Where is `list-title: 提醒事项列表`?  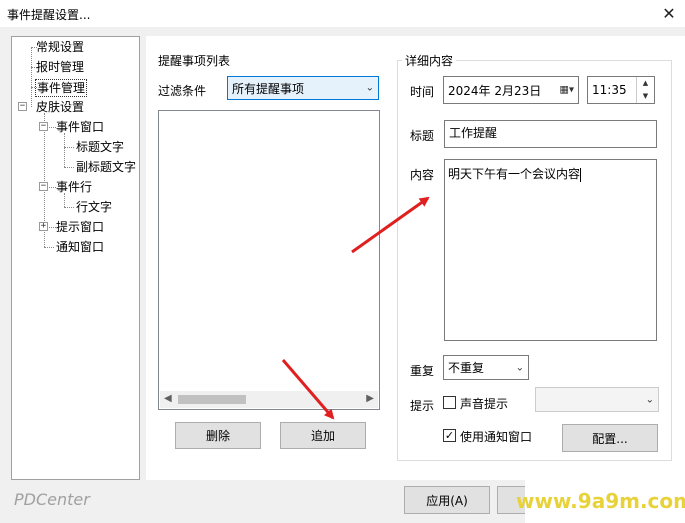 list-title: 提醒事项列表 is located at coordinates (194, 61).